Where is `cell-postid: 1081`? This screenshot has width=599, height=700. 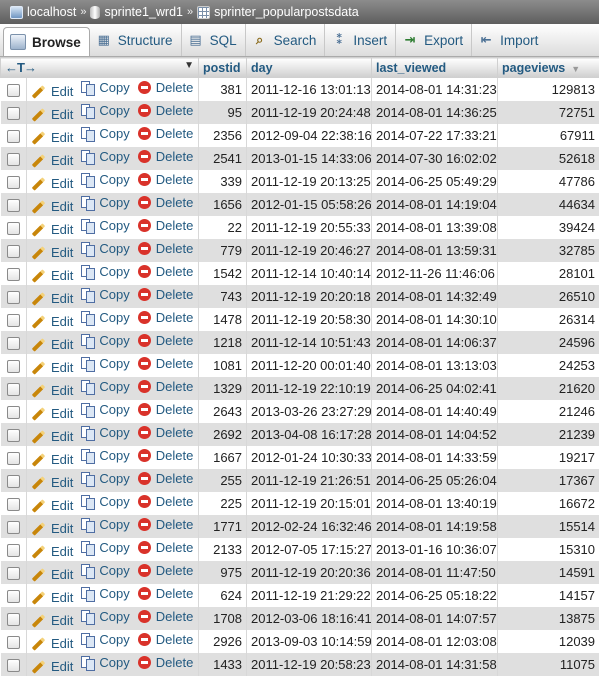
cell-postid: 1081 is located at coordinates (223, 365).